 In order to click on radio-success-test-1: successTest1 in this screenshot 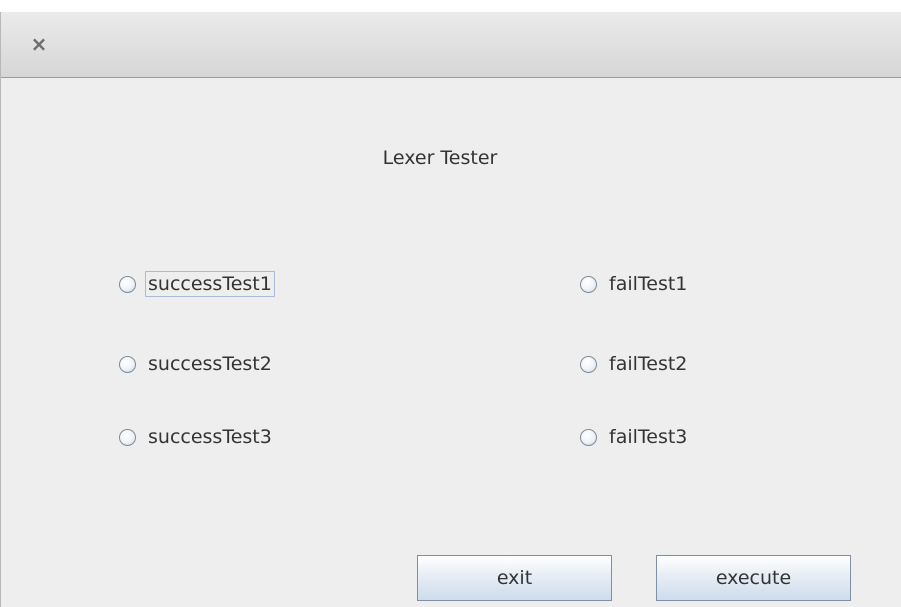, I will do `click(197, 284)`.